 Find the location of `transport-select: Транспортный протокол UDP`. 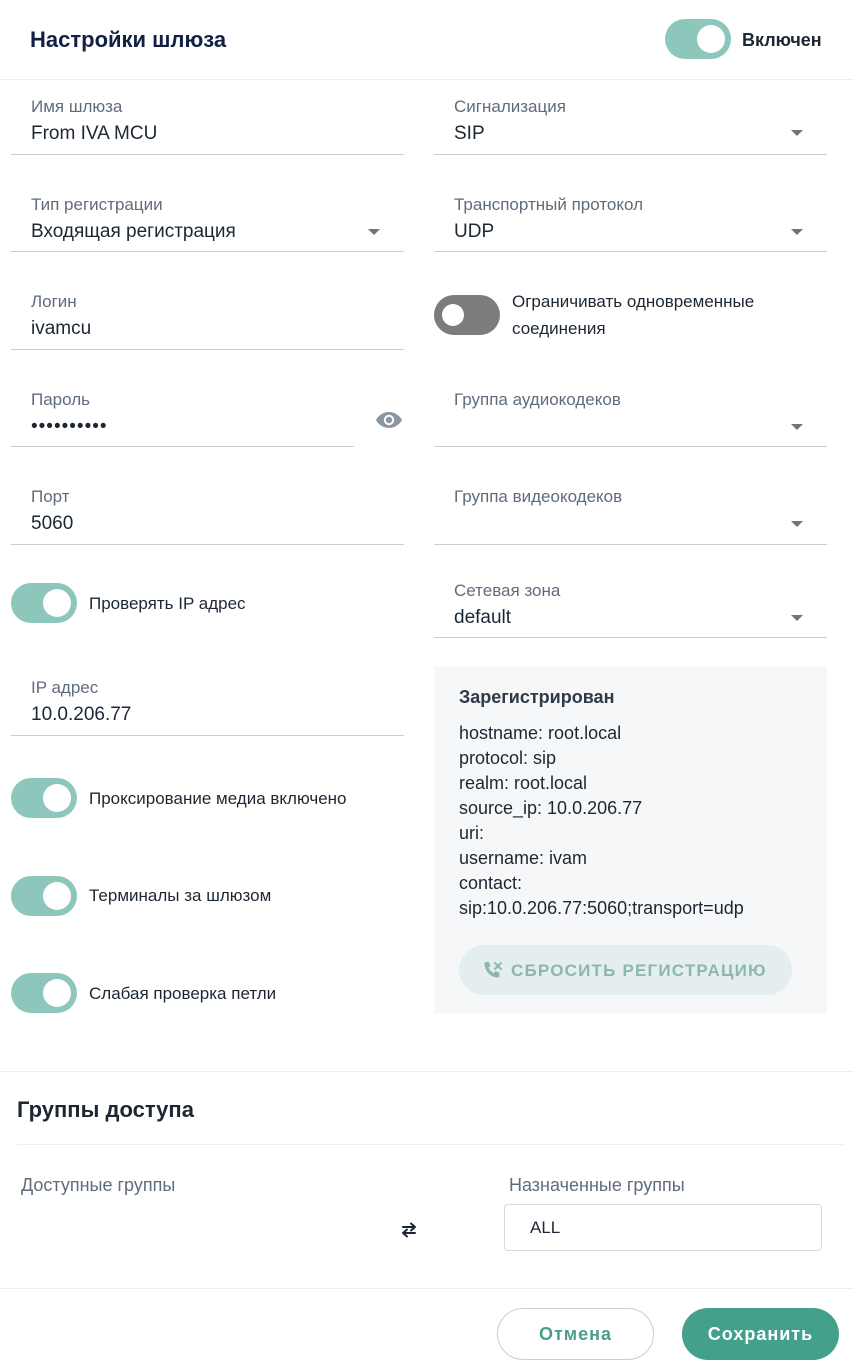

transport-select: Транспортный протокол UDP is located at coordinates (630, 223).